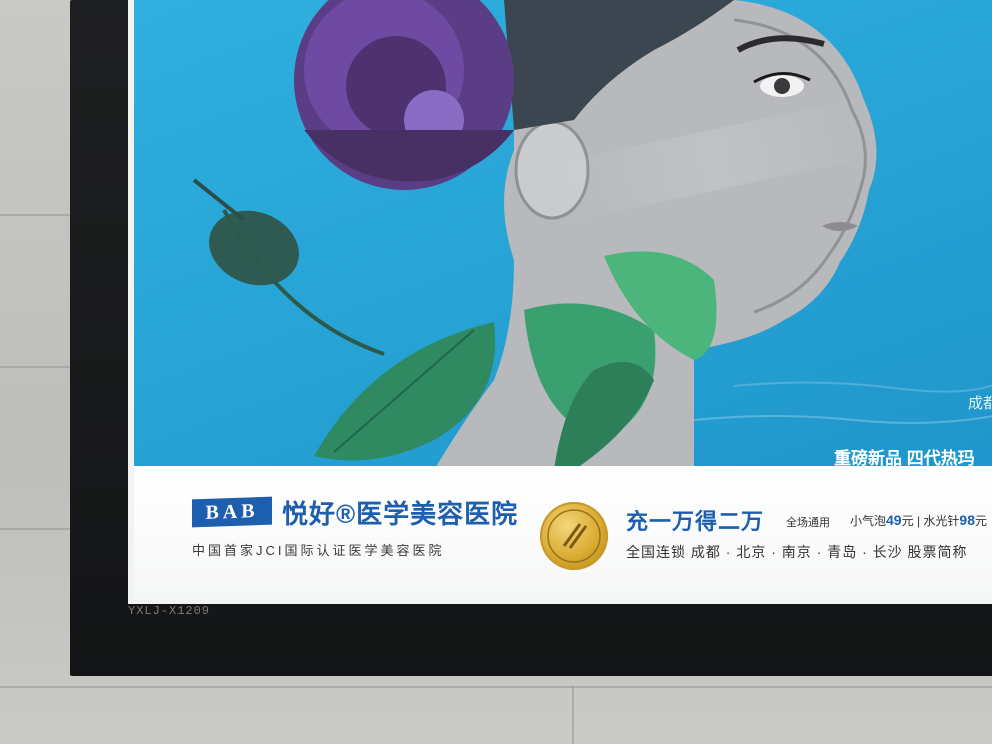  Describe the element at coordinates (981, 521) in the screenshot. I see `price-2-unit: 元` at that location.